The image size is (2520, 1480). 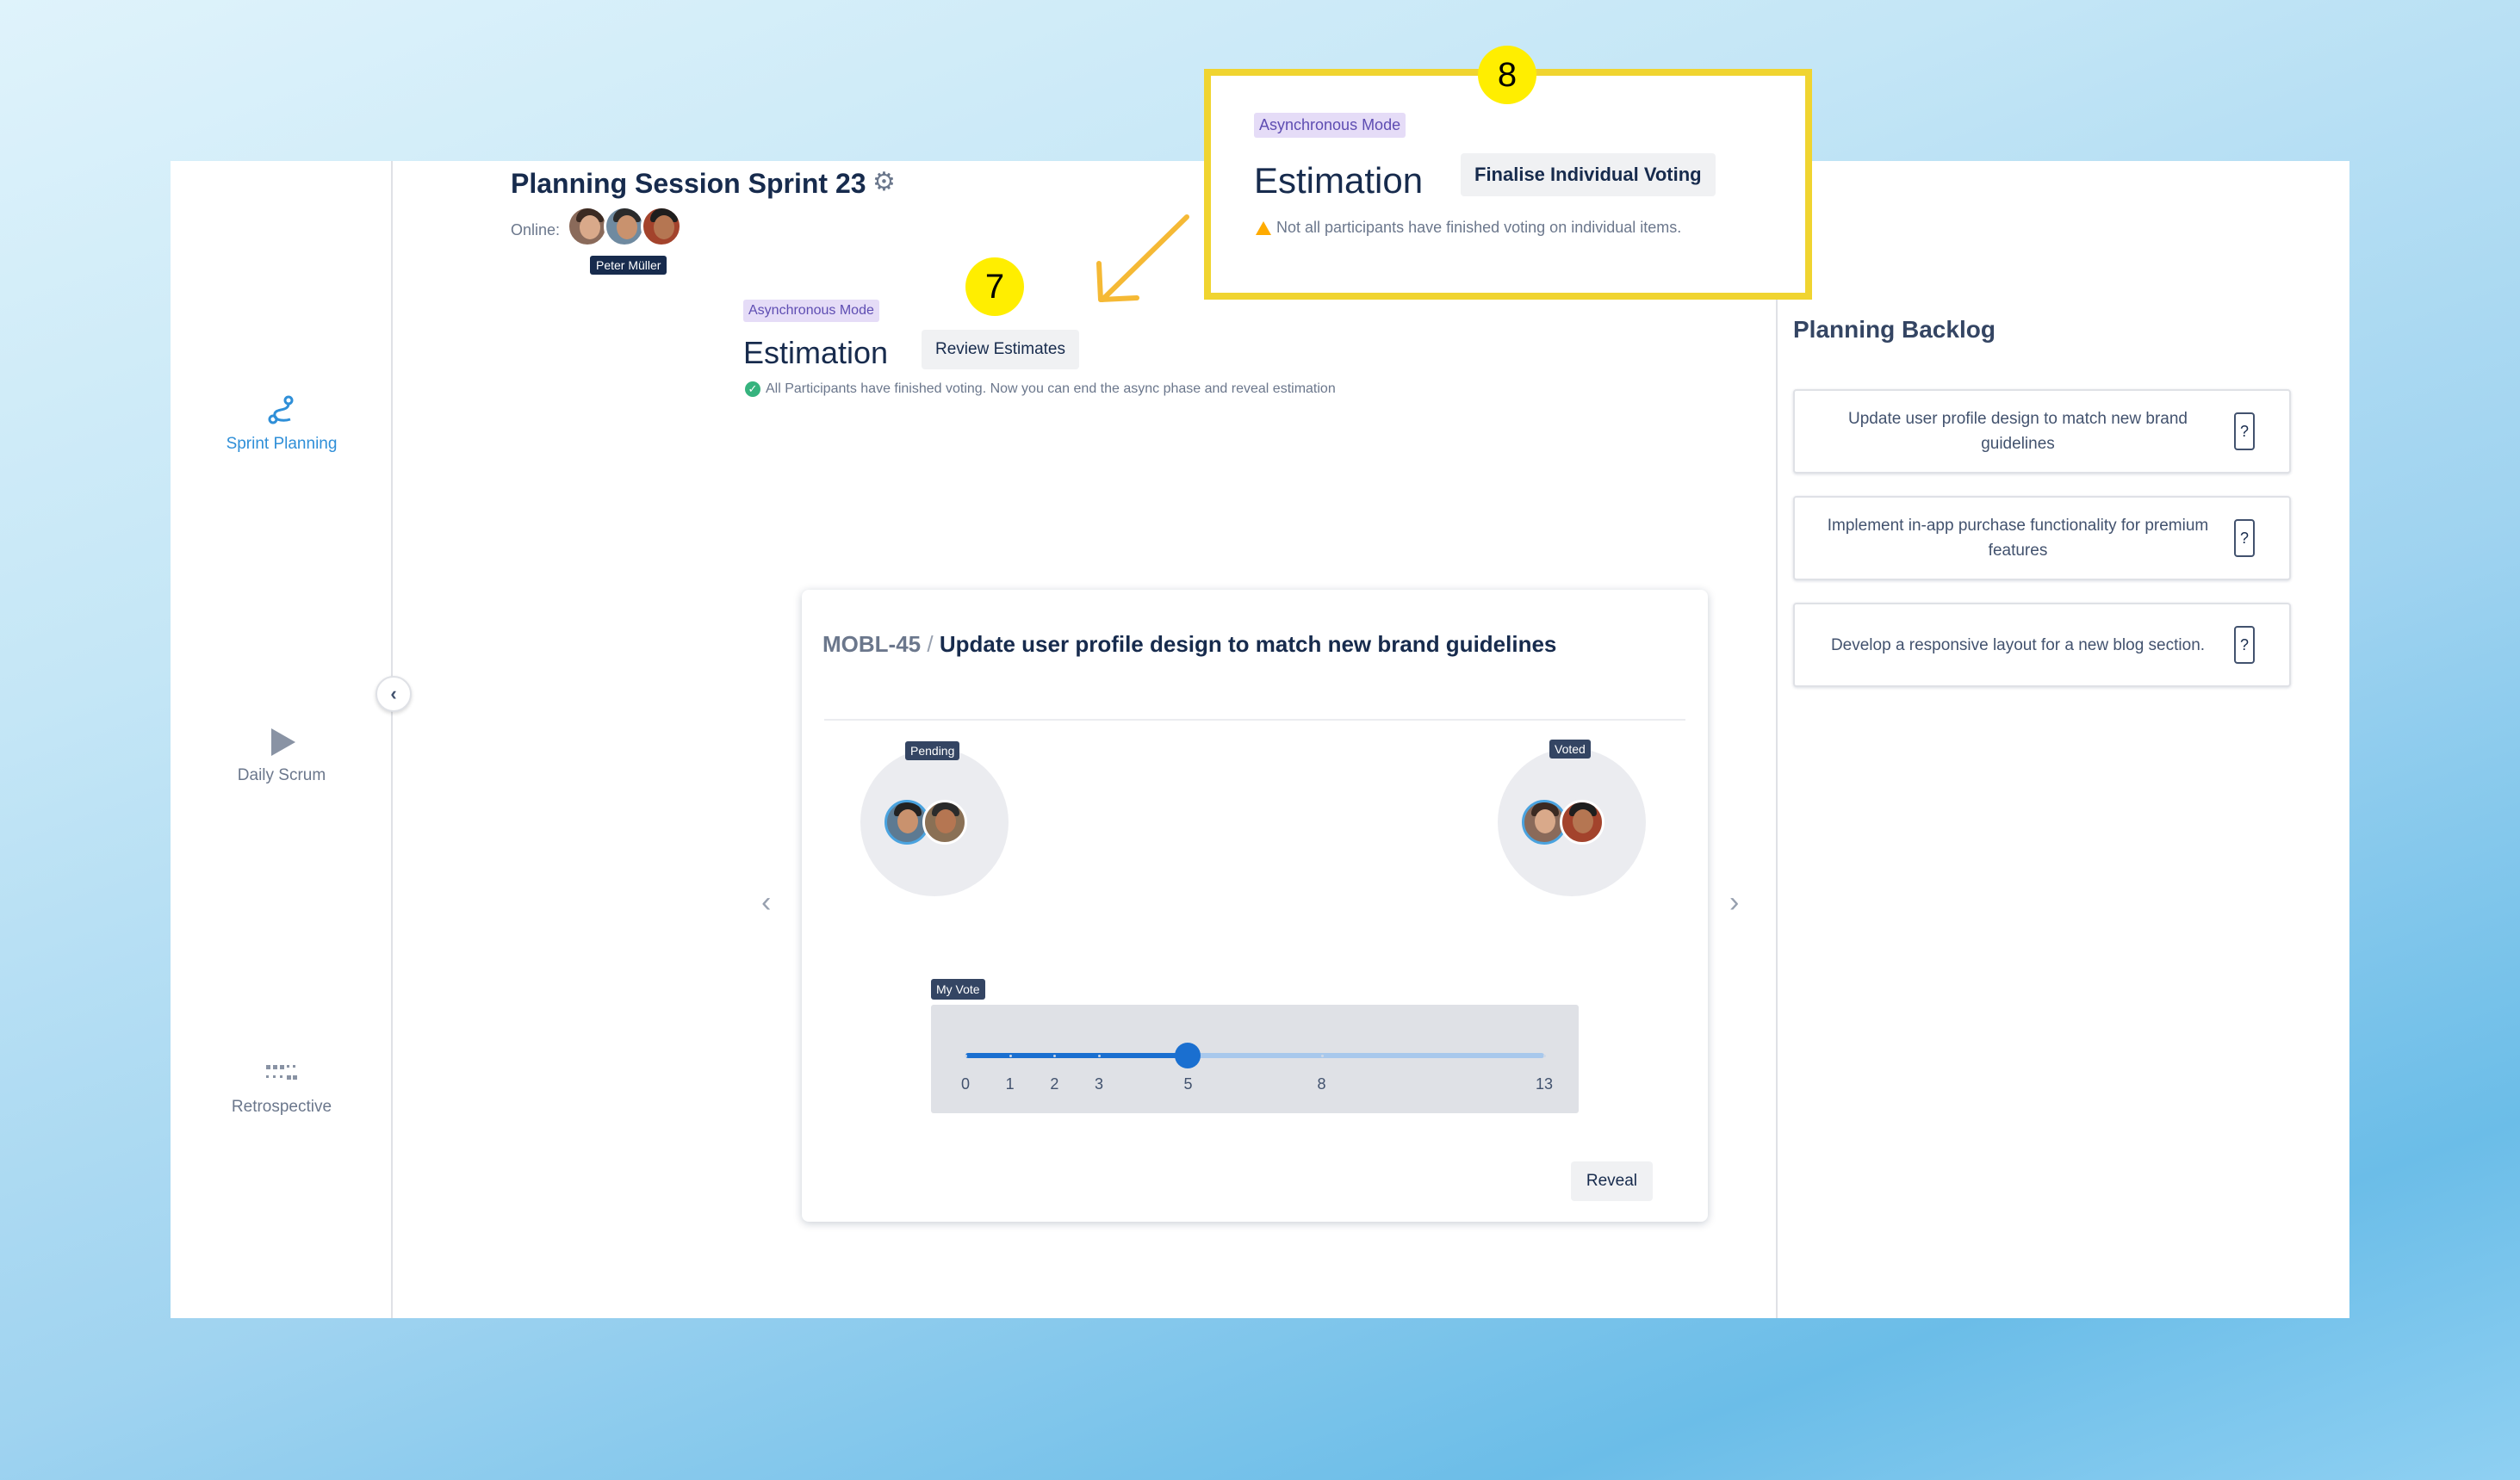 What do you see at coordinates (1255, 1059) in the screenshot?
I see `vote-slider: 0 1 2 3 5 8 13` at bounding box center [1255, 1059].